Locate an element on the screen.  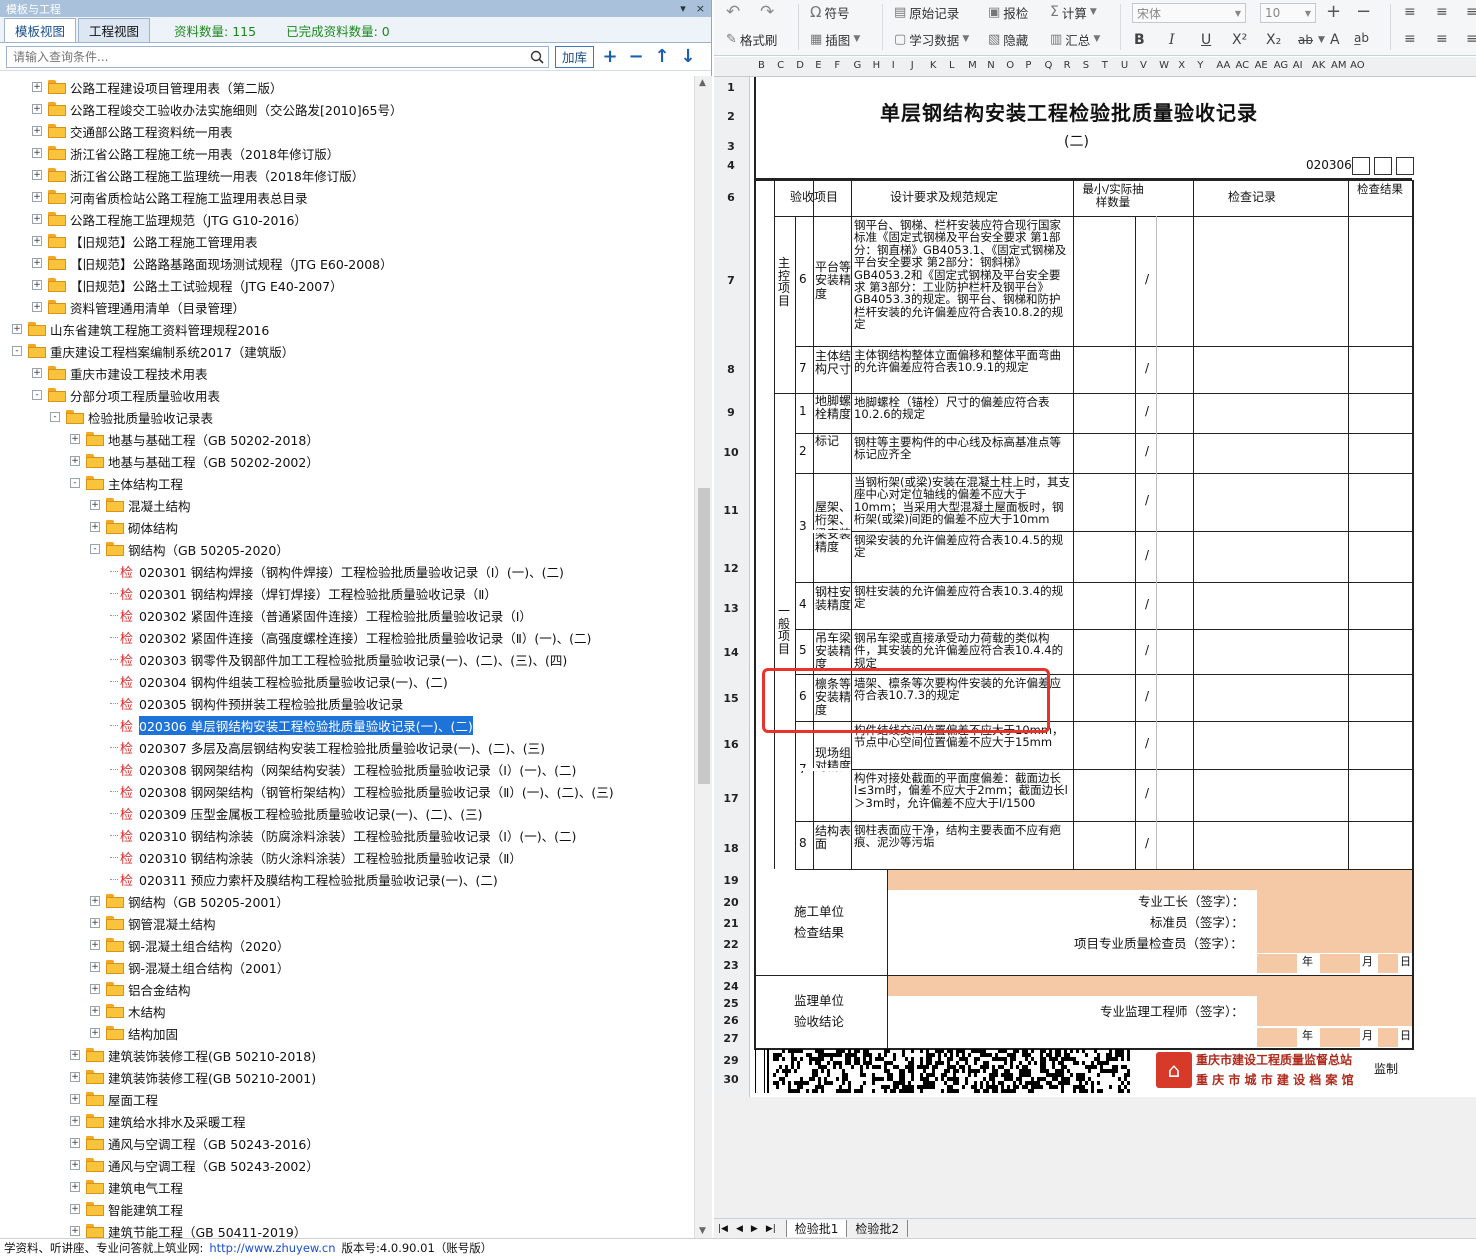
status-link: http://www.zhuyew.cn is located at coordinates (272, 1248).